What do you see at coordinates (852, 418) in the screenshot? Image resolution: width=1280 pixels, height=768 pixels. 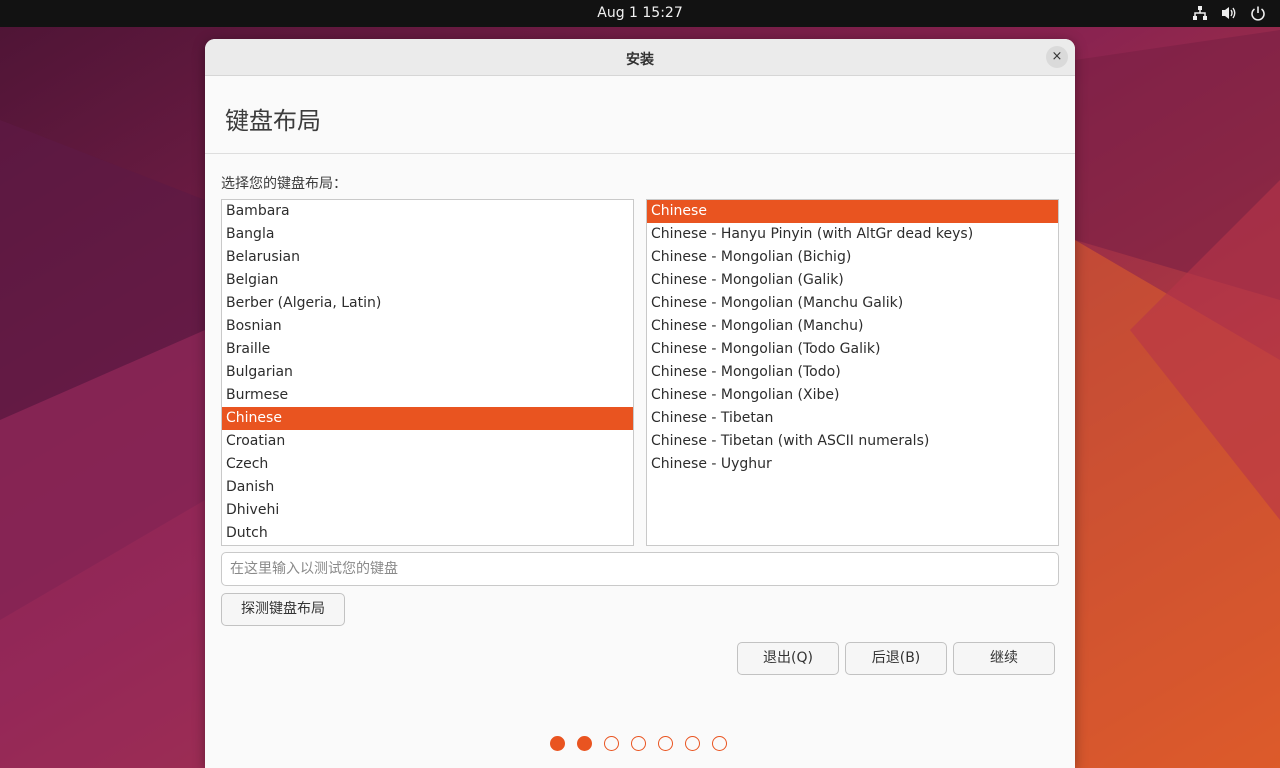 I see `variant-item: Chinese - Tibetan` at bounding box center [852, 418].